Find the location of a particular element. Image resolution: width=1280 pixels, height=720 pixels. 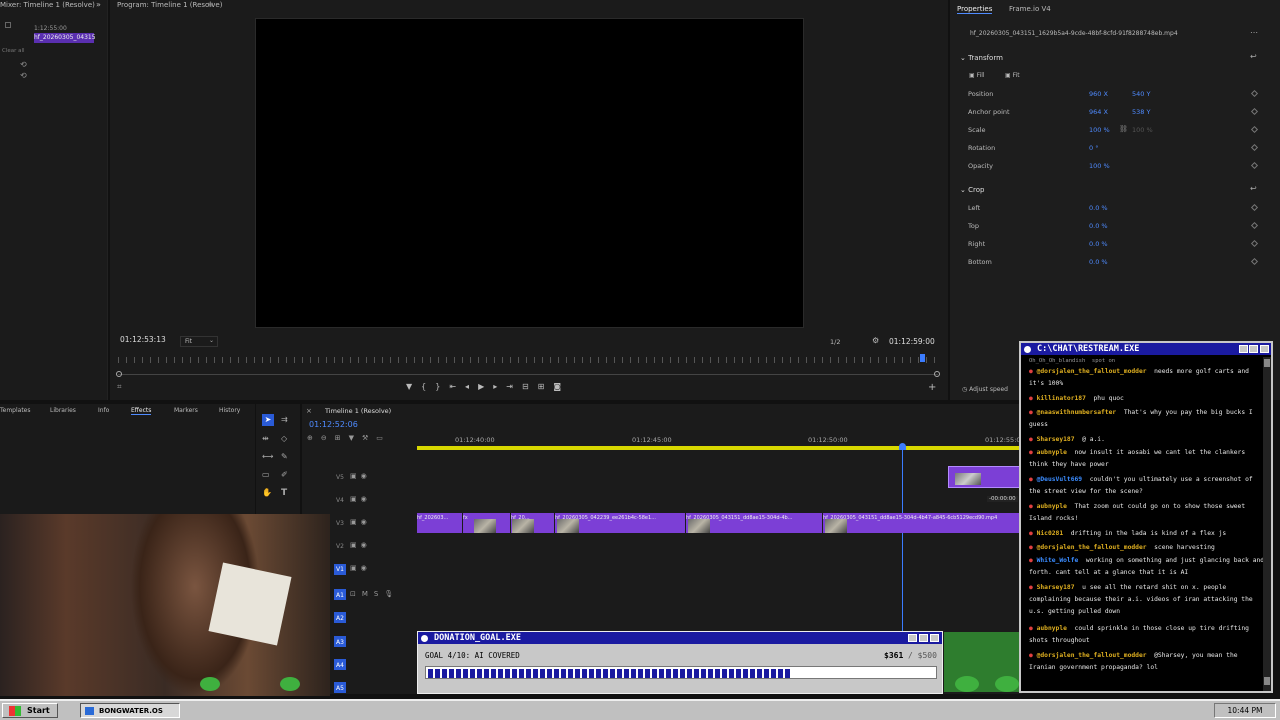

reset-crop-icon: ↩ is located at coordinates (1253, 188).